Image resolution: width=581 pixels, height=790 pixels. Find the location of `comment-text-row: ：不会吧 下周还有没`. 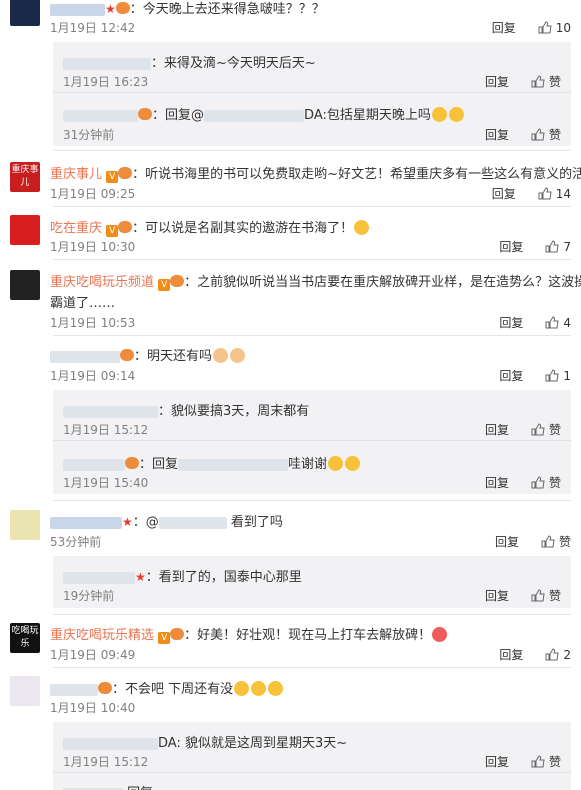

comment-text-row: ：不会吧 下周还有没 is located at coordinates (167, 687).